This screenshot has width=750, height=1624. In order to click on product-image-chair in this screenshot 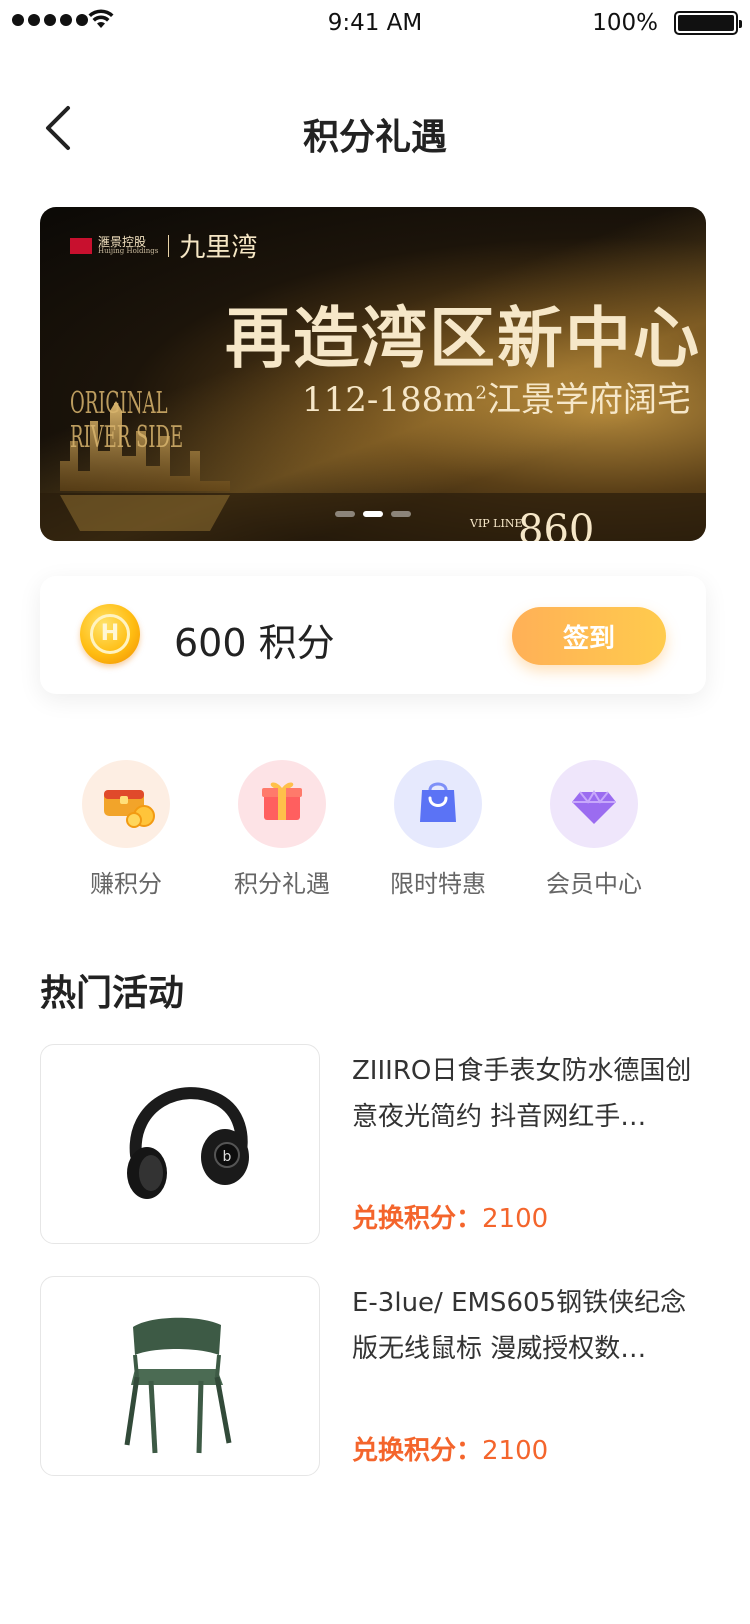, I will do `click(180, 1376)`.